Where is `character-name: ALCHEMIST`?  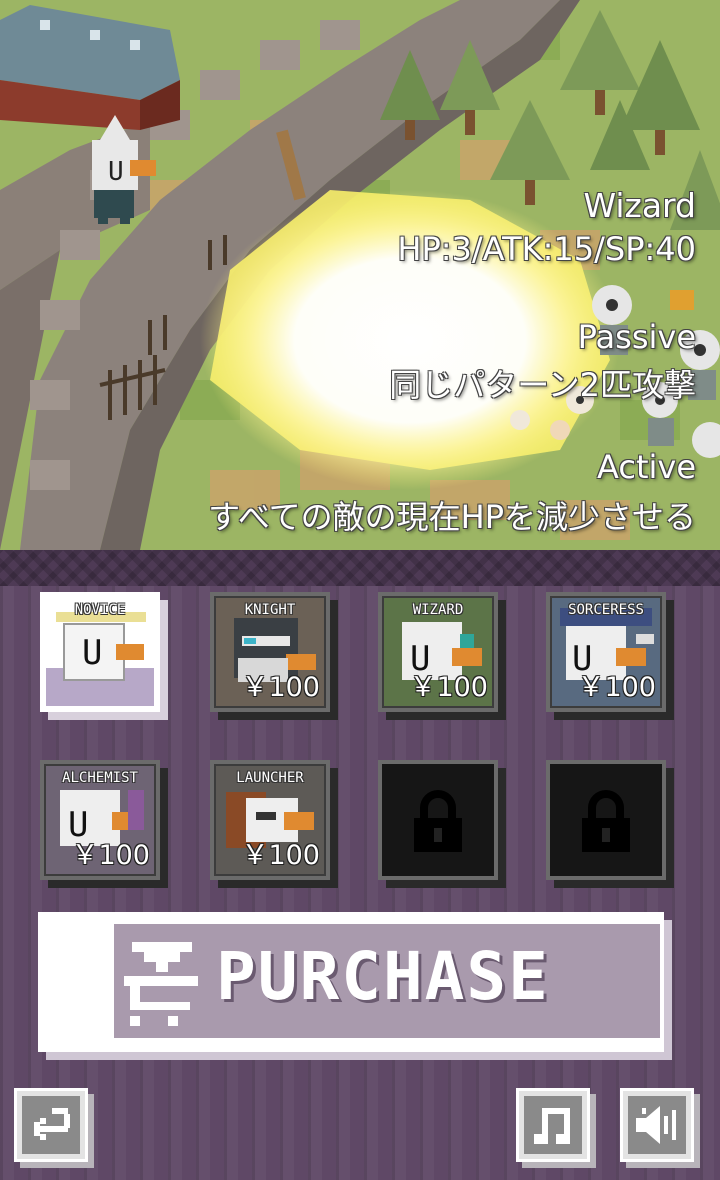
character-name: ALCHEMIST is located at coordinates (100, 778).